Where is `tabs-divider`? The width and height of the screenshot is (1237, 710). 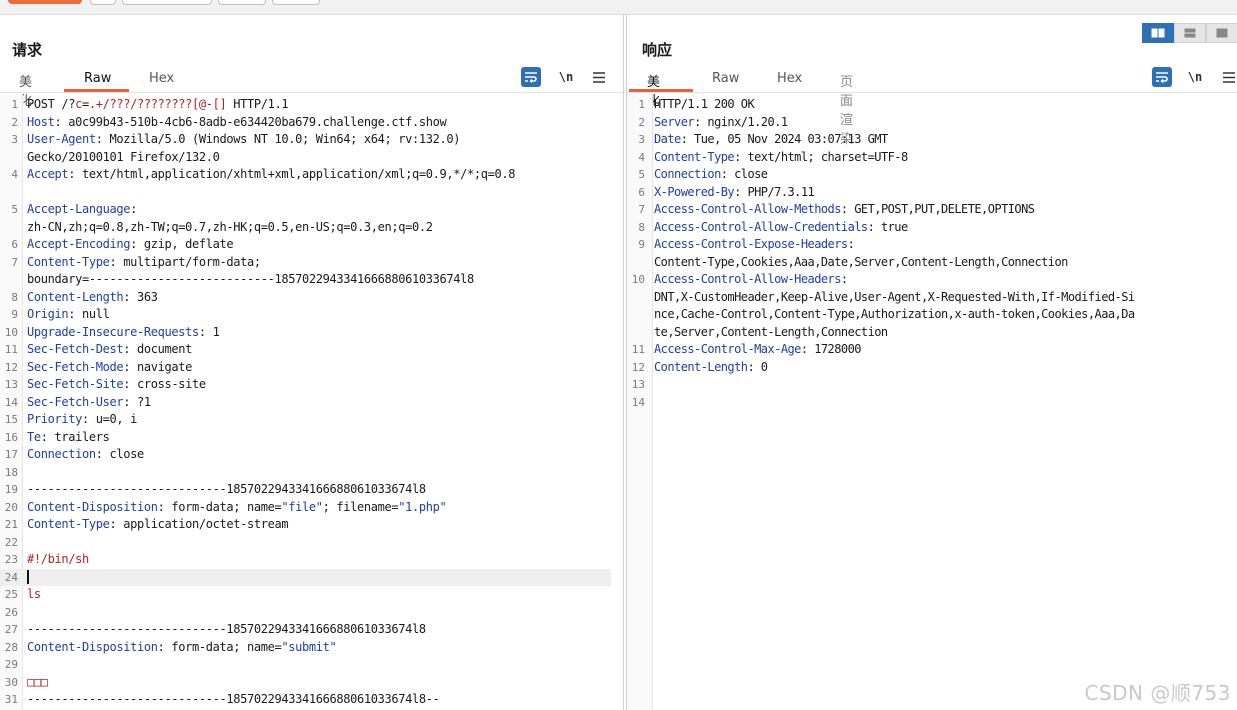 tabs-divider is located at coordinates (311, 92).